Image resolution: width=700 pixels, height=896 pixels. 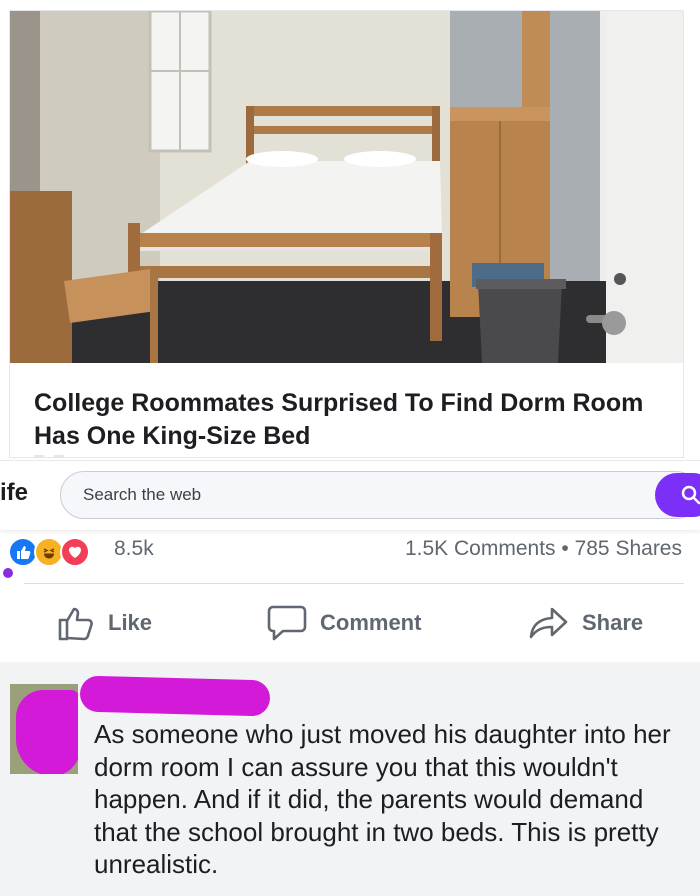 I want to click on share-arrow-icon, so click(x=548, y=623).